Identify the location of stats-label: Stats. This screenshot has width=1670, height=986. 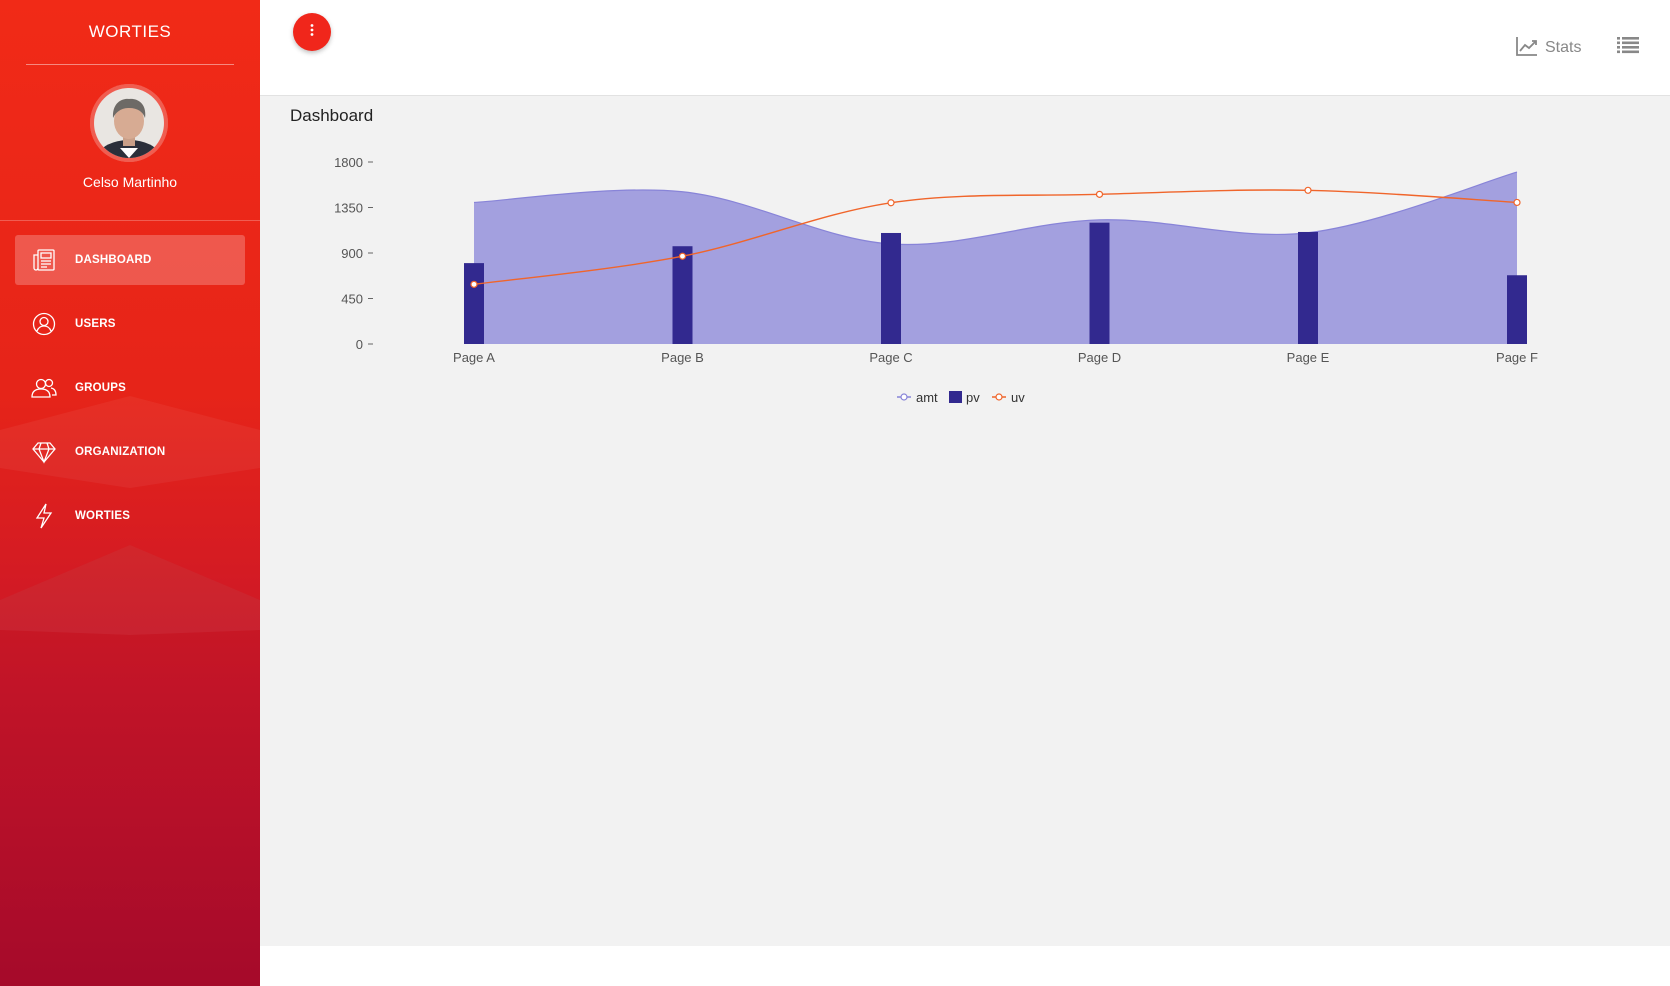
(1563, 47).